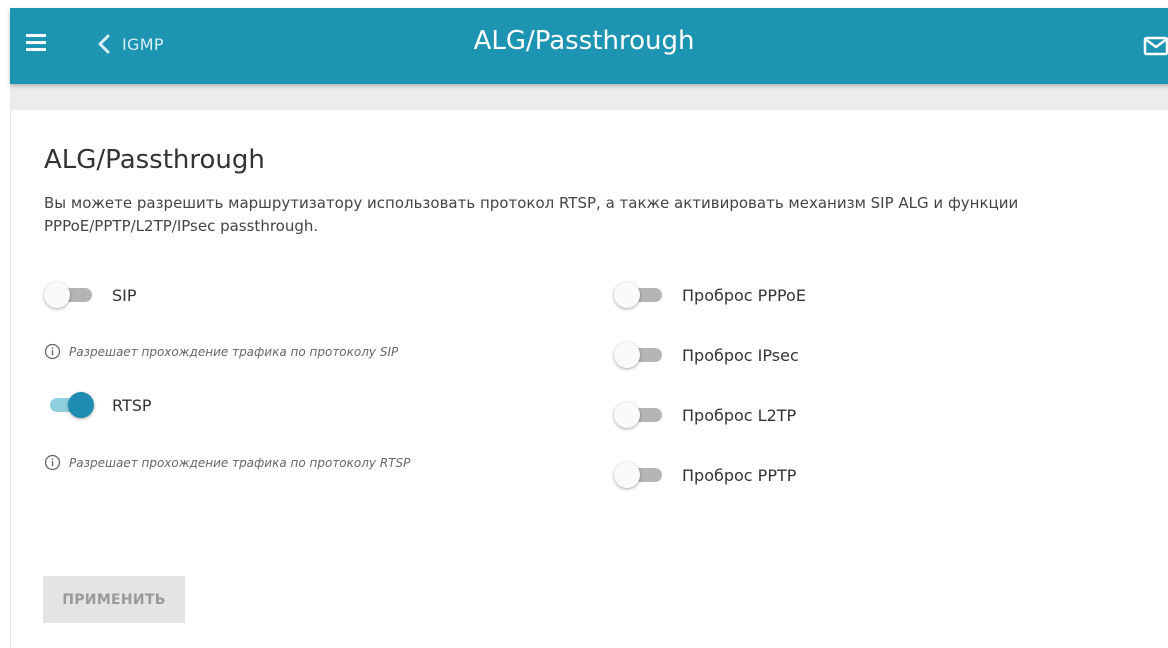 Image resolution: width=1168 pixels, height=648 pixels. I want to click on pptp-switch, so click(640, 475).